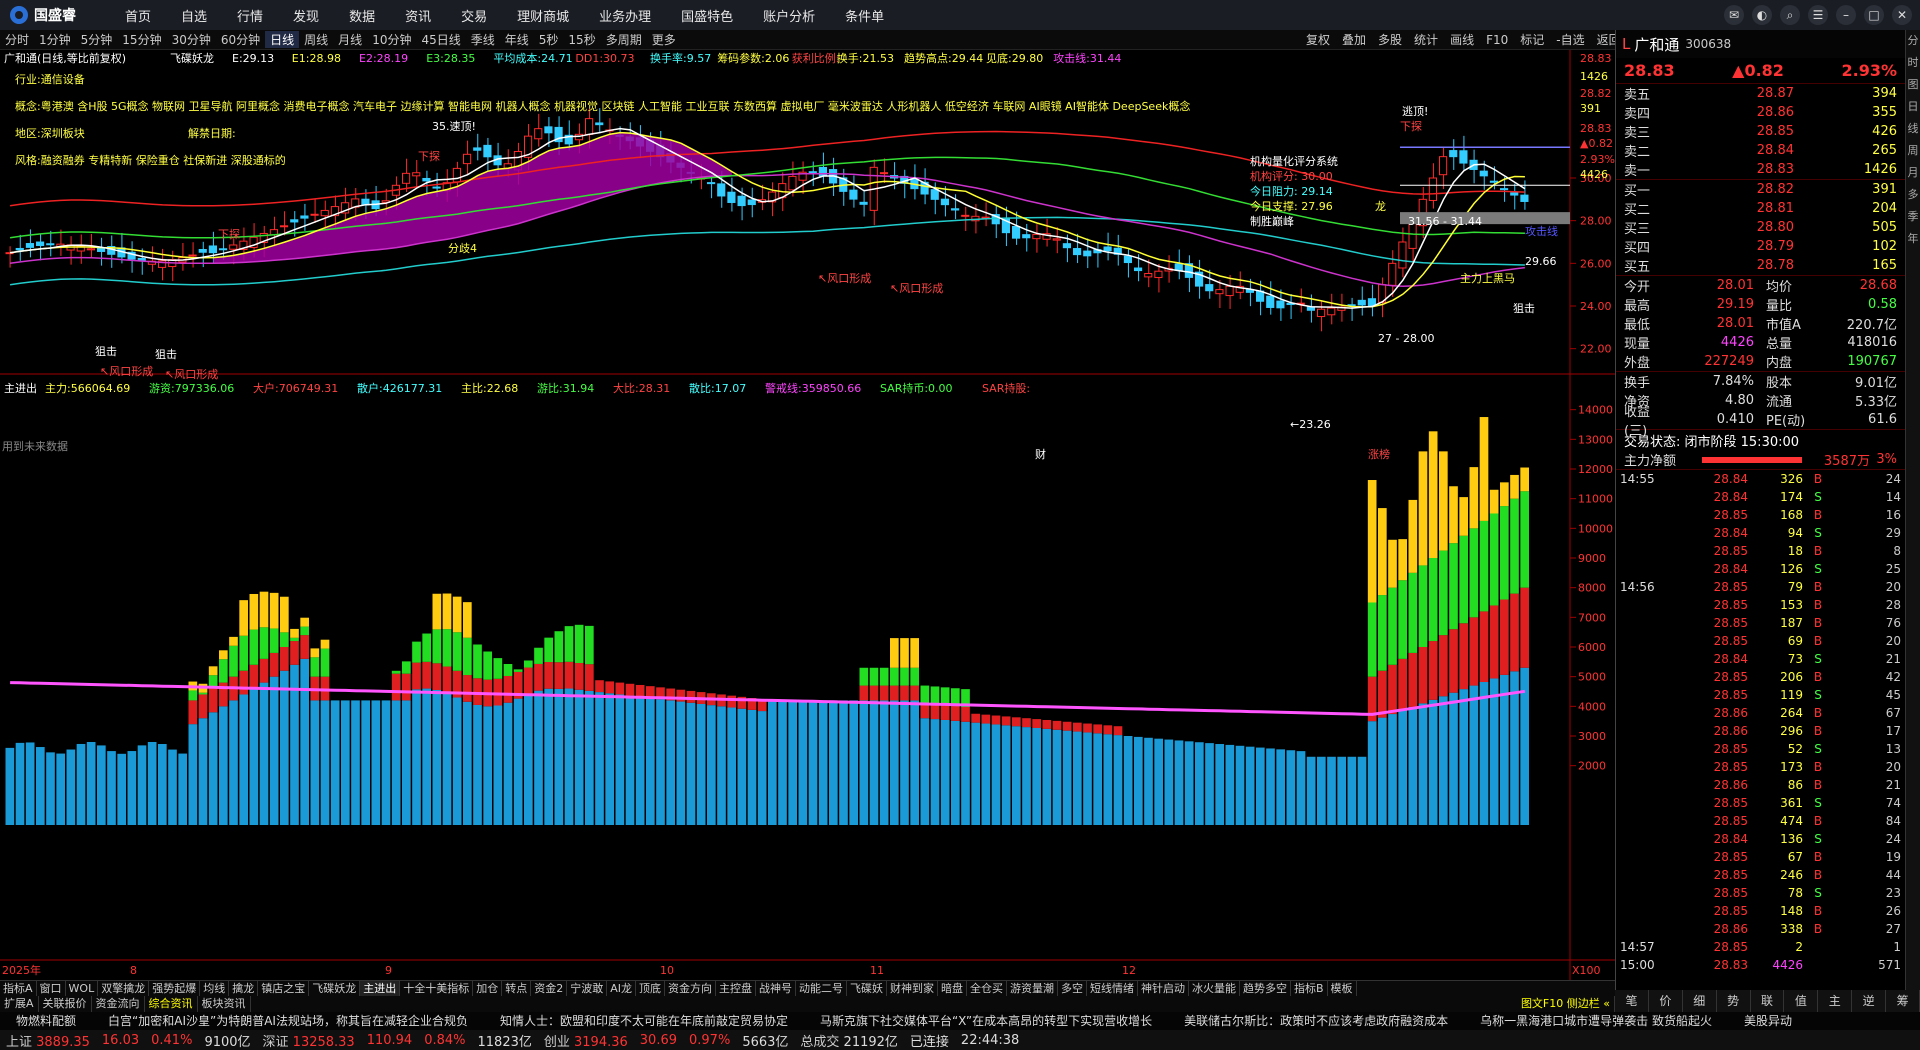 This screenshot has height=1050, width=1920. Describe the element at coordinates (191, 39) in the screenshot. I see `period-tab: 30分钟` at that location.